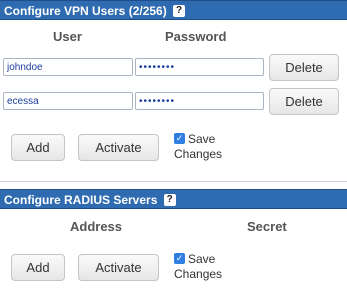 The height and width of the screenshot is (293, 347). Describe the element at coordinates (96, 226) in the screenshot. I see `address-column-header: Address` at that location.